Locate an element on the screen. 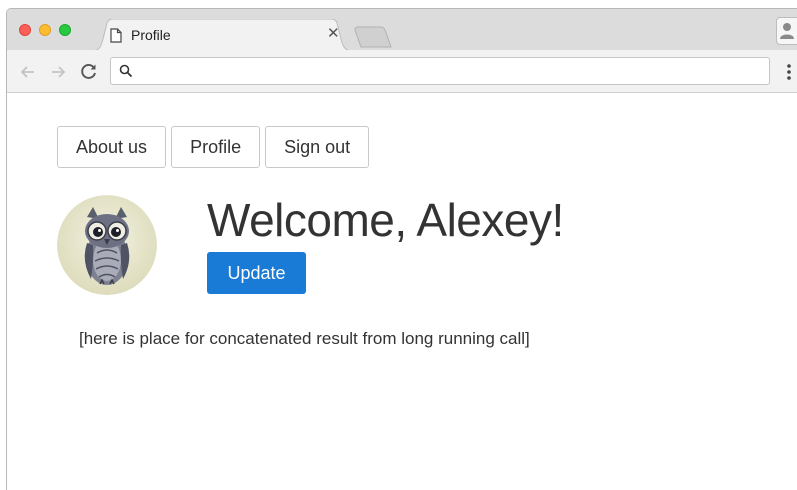  maximize-window-button is located at coordinates (65, 30).